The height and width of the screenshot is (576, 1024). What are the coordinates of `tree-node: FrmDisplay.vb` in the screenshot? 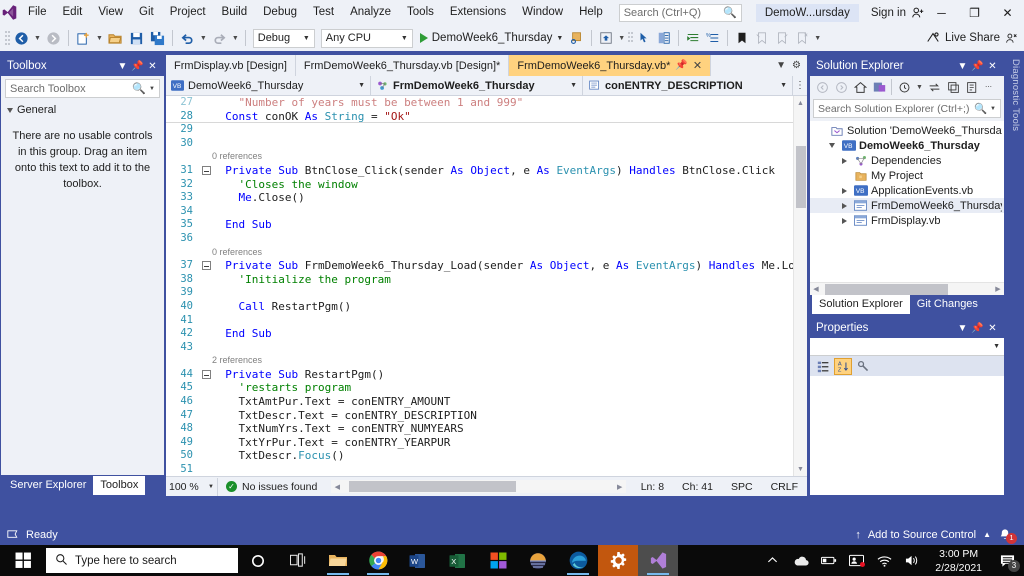 It's located at (907, 220).